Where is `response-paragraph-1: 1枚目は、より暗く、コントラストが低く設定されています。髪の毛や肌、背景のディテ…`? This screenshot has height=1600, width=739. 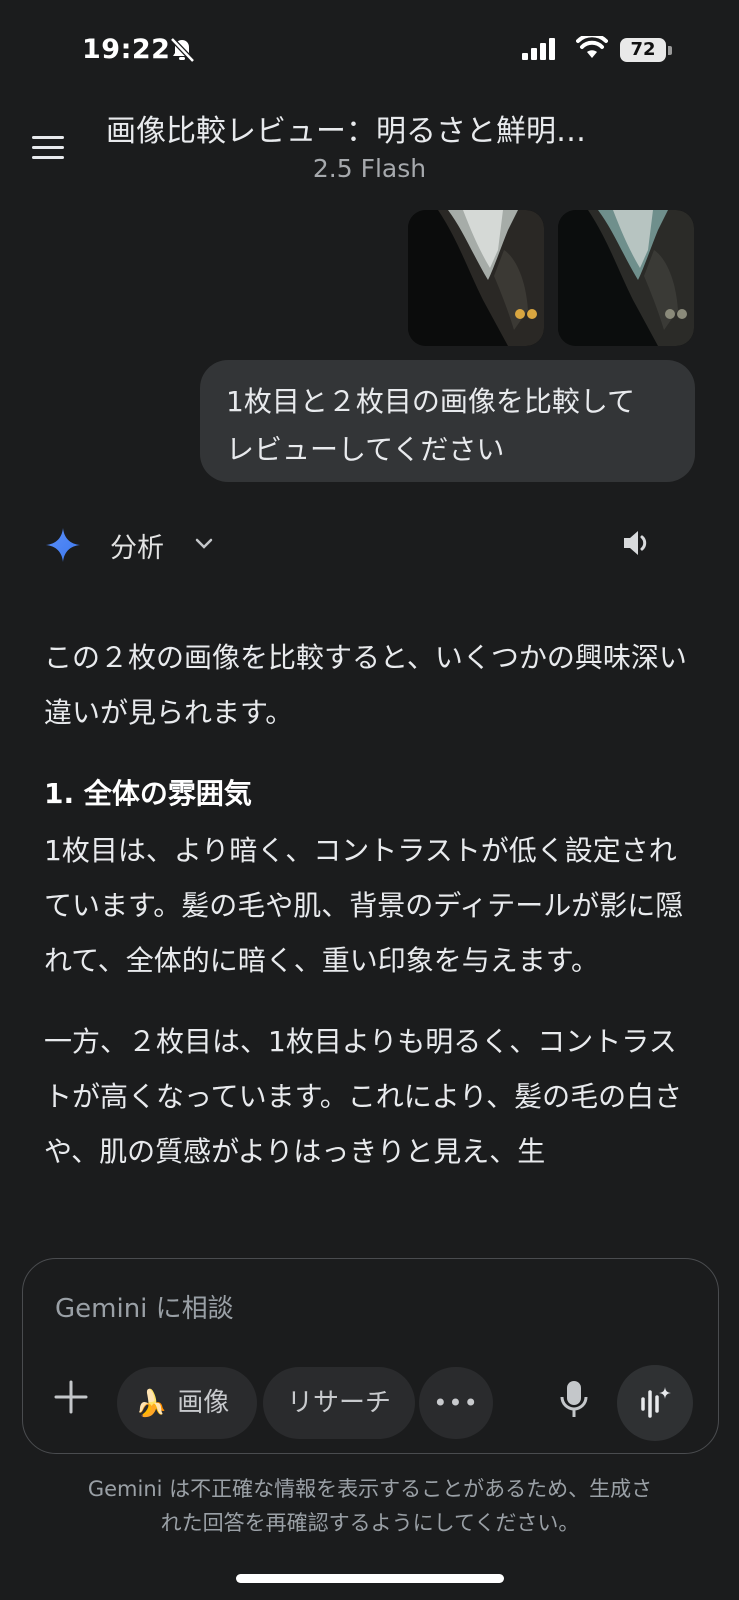 response-paragraph-1: 1枚目は、より暗く、コントラストが低く設定されています。髪の毛や肌、背景のディテ… is located at coordinates (364, 905).